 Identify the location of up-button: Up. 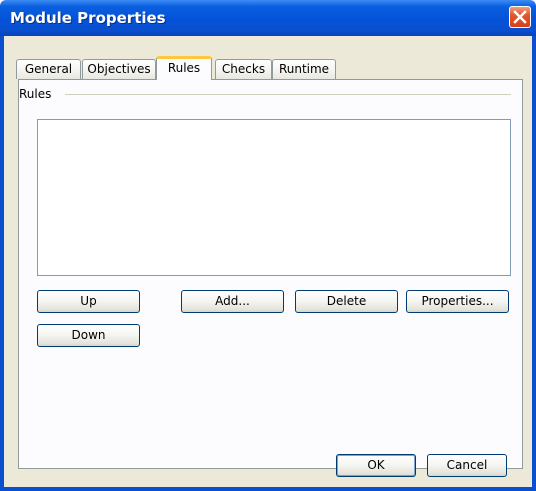
(88, 301).